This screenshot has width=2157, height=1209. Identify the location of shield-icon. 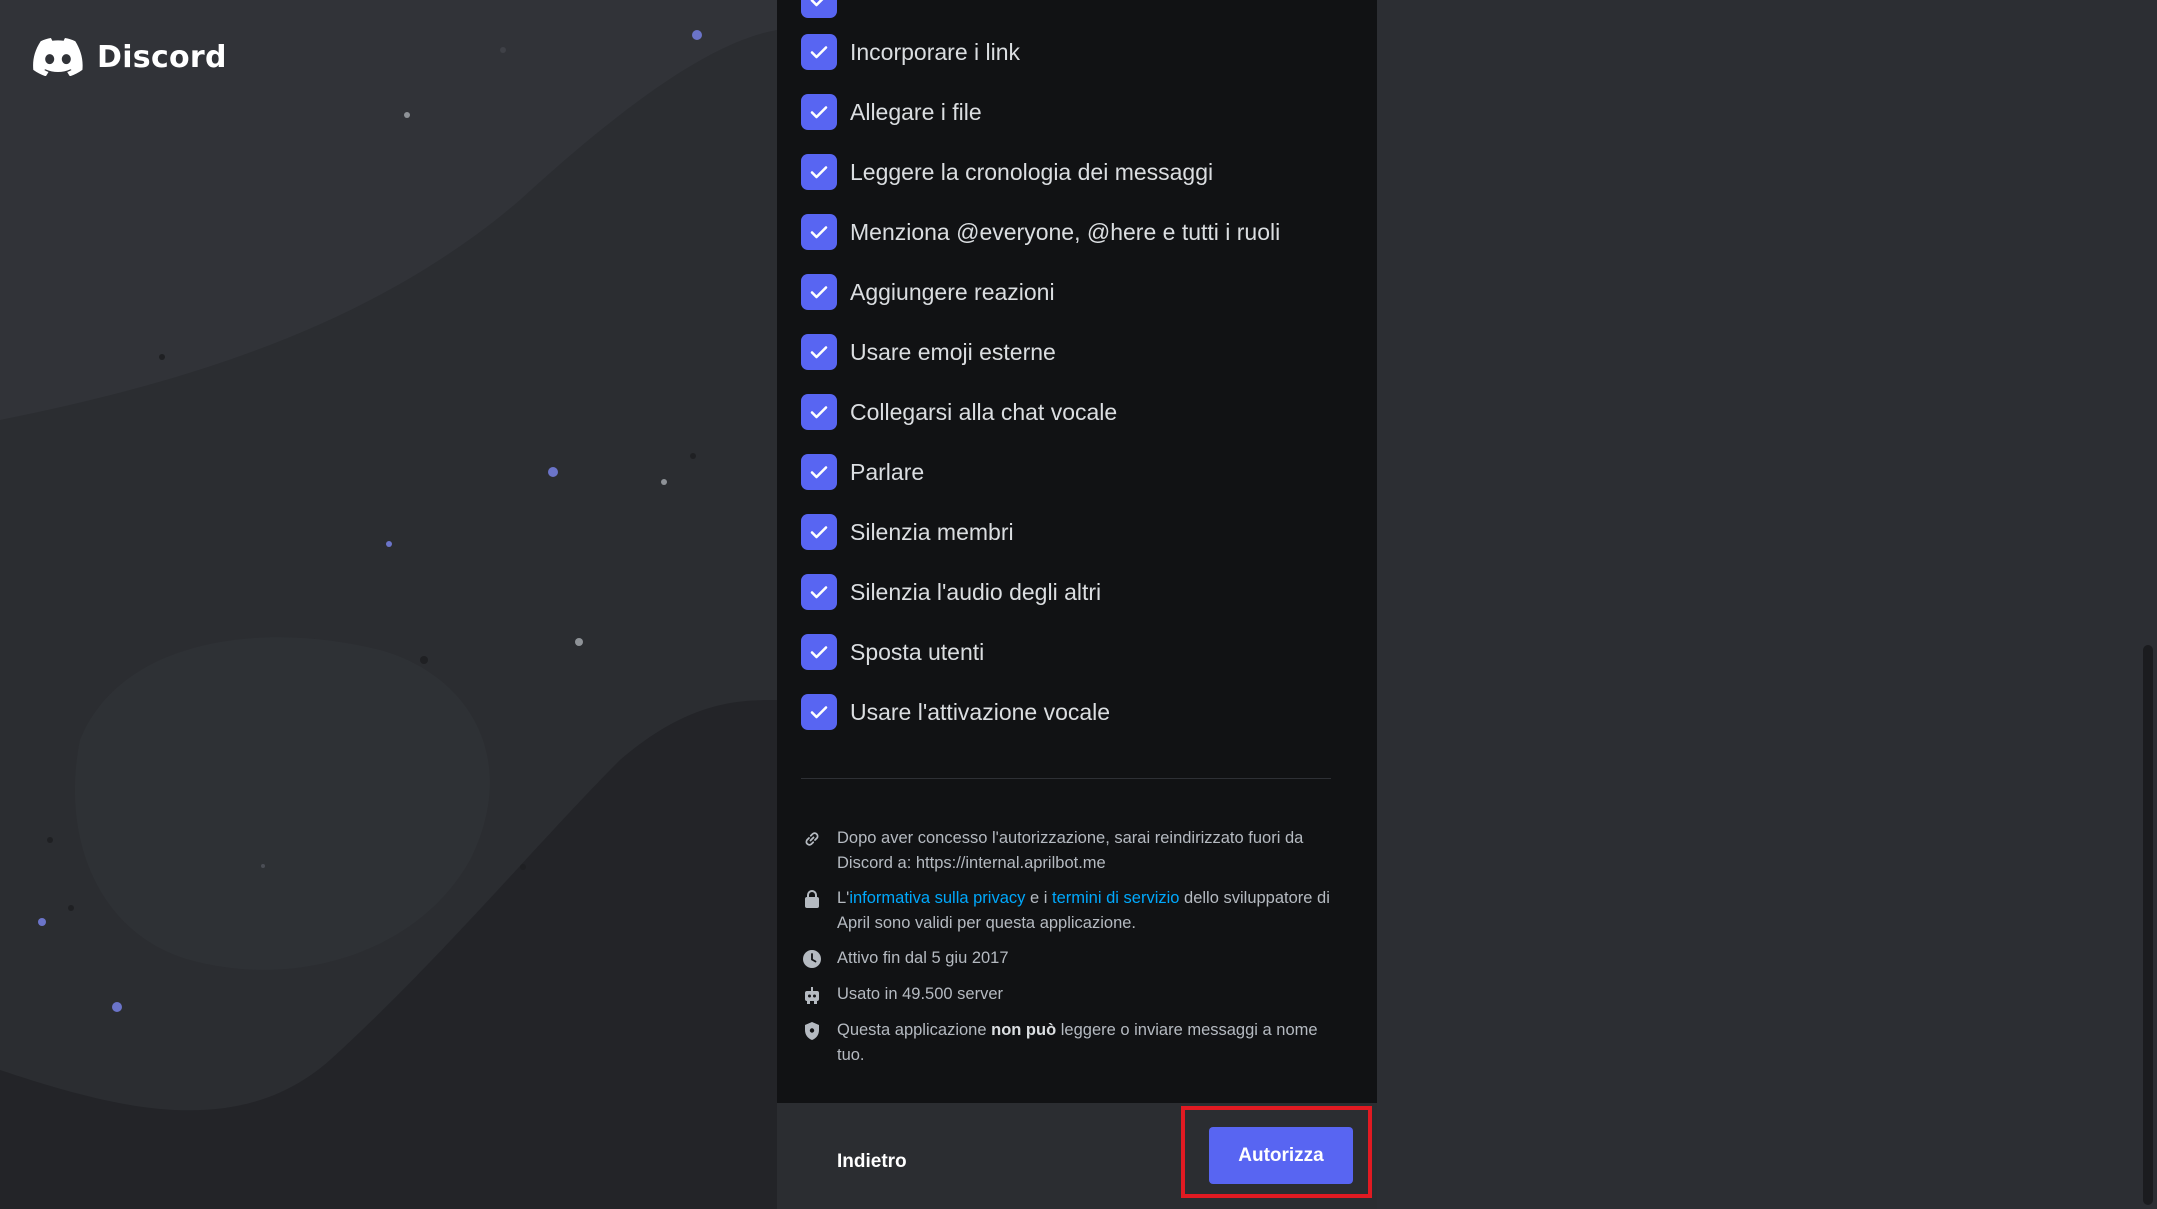
(812, 1031).